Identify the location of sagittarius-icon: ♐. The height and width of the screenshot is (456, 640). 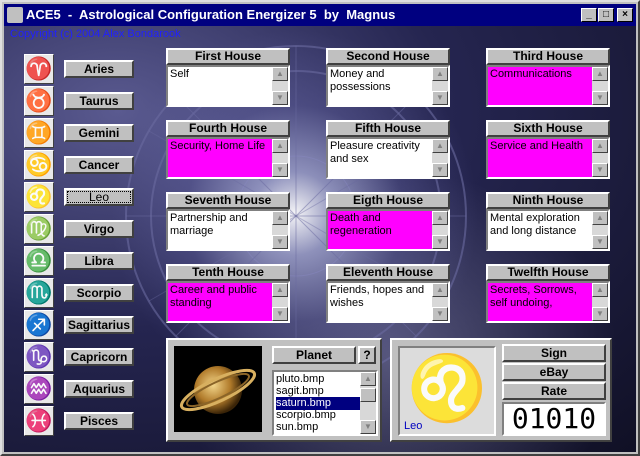
(39, 325).